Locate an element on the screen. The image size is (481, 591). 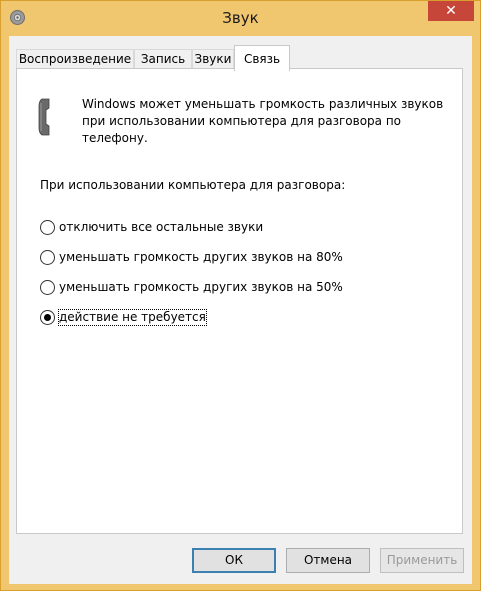
ok-button: ОК is located at coordinates (234, 560).